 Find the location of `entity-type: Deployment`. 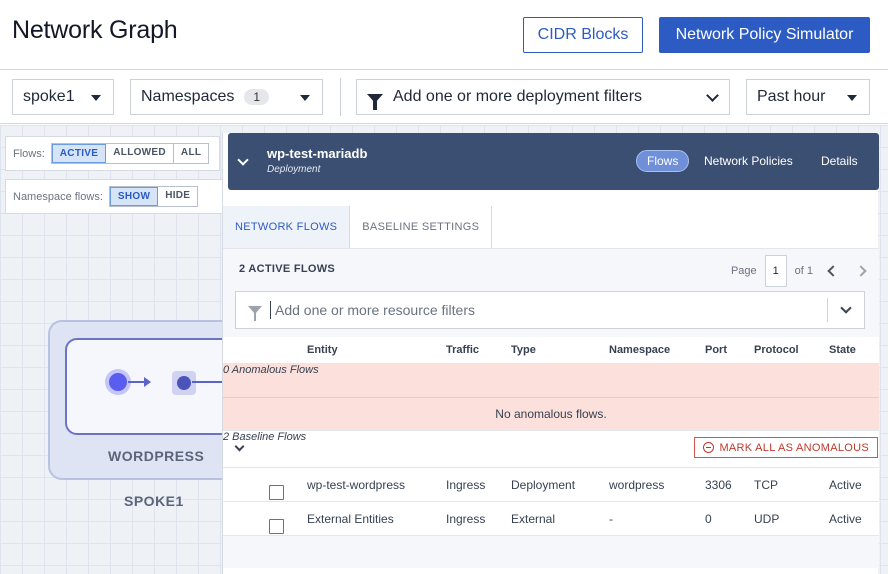

entity-type: Deployment is located at coordinates (294, 169).